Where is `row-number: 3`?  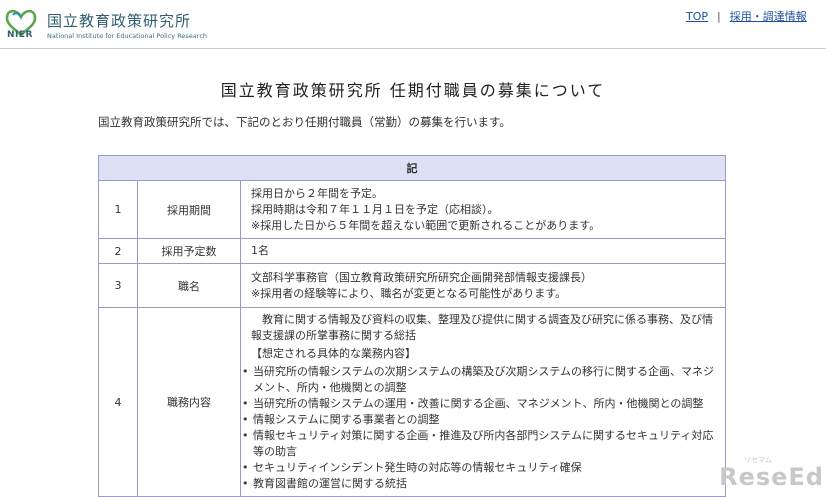
row-number: 3 is located at coordinates (118, 285).